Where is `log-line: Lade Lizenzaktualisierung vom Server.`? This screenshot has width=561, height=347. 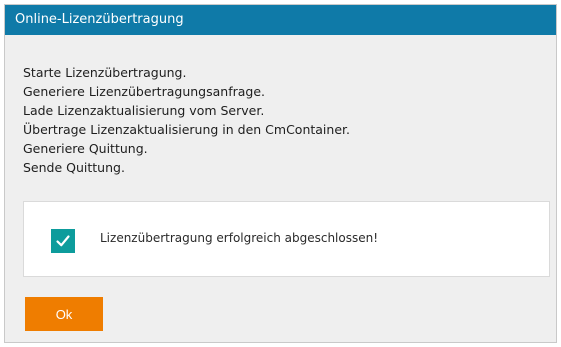 log-line: Lade Lizenzaktualisierung vom Server. is located at coordinates (144, 110).